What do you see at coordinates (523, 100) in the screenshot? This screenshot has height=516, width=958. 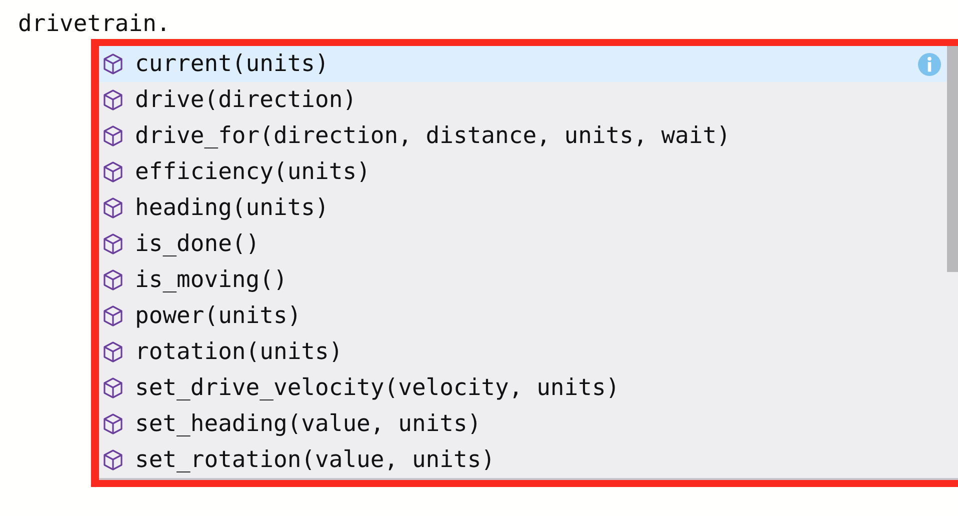 I see `suggestion-item: drive(direction)` at bounding box center [523, 100].